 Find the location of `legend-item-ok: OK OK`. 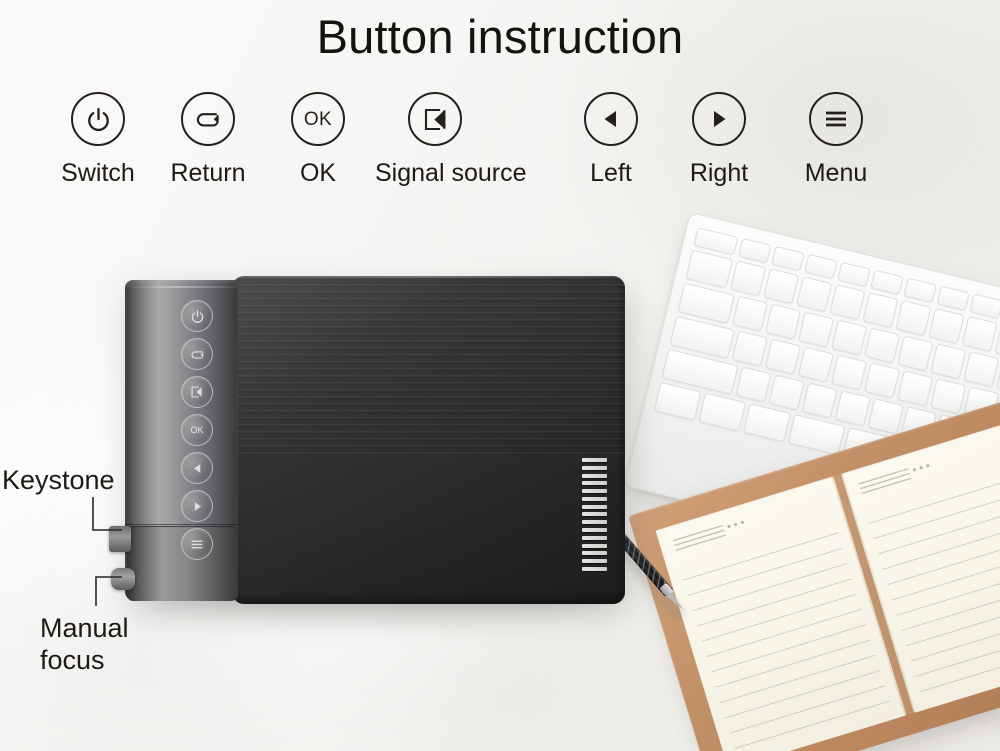

legend-item-ok: OK OK is located at coordinates (318, 140).